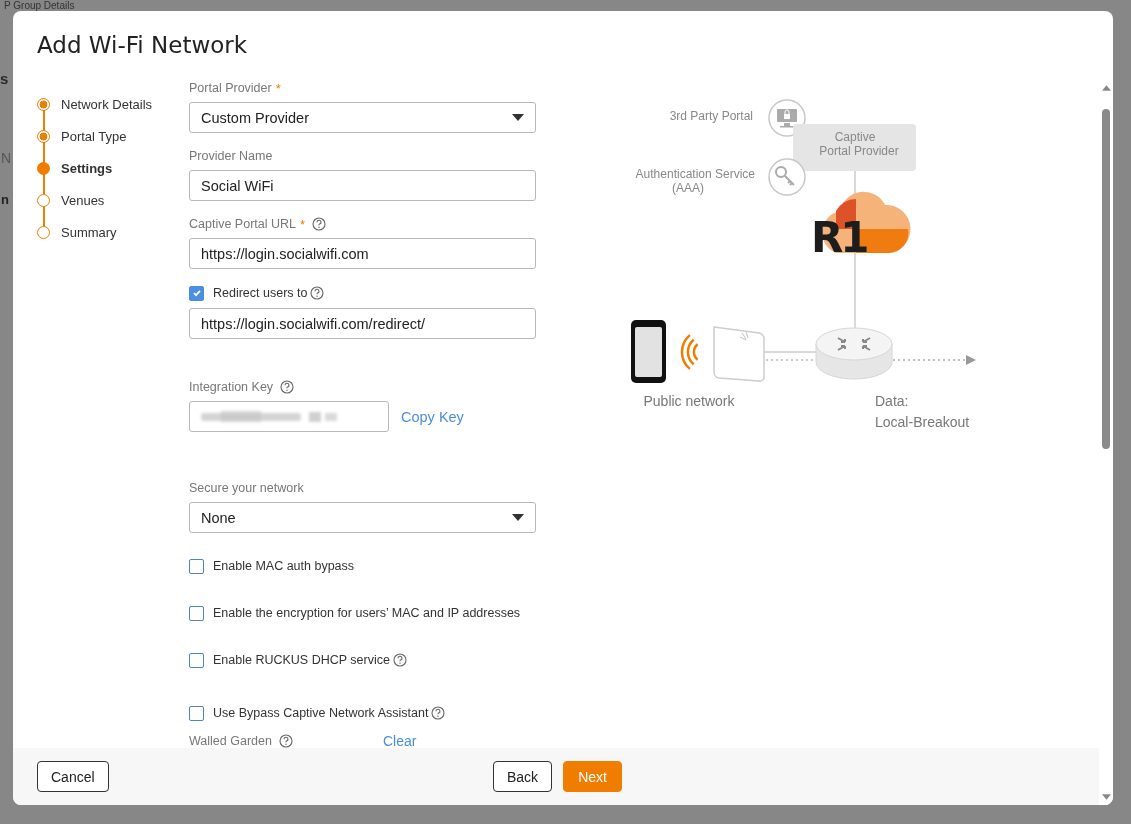 Image resolution: width=1131 pixels, height=824 pixels. What do you see at coordinates (321, 713) in the screenshot?
I see `checkbox-label: Use Bypass Captive Network Assistant` at bounding box center [321, 713].